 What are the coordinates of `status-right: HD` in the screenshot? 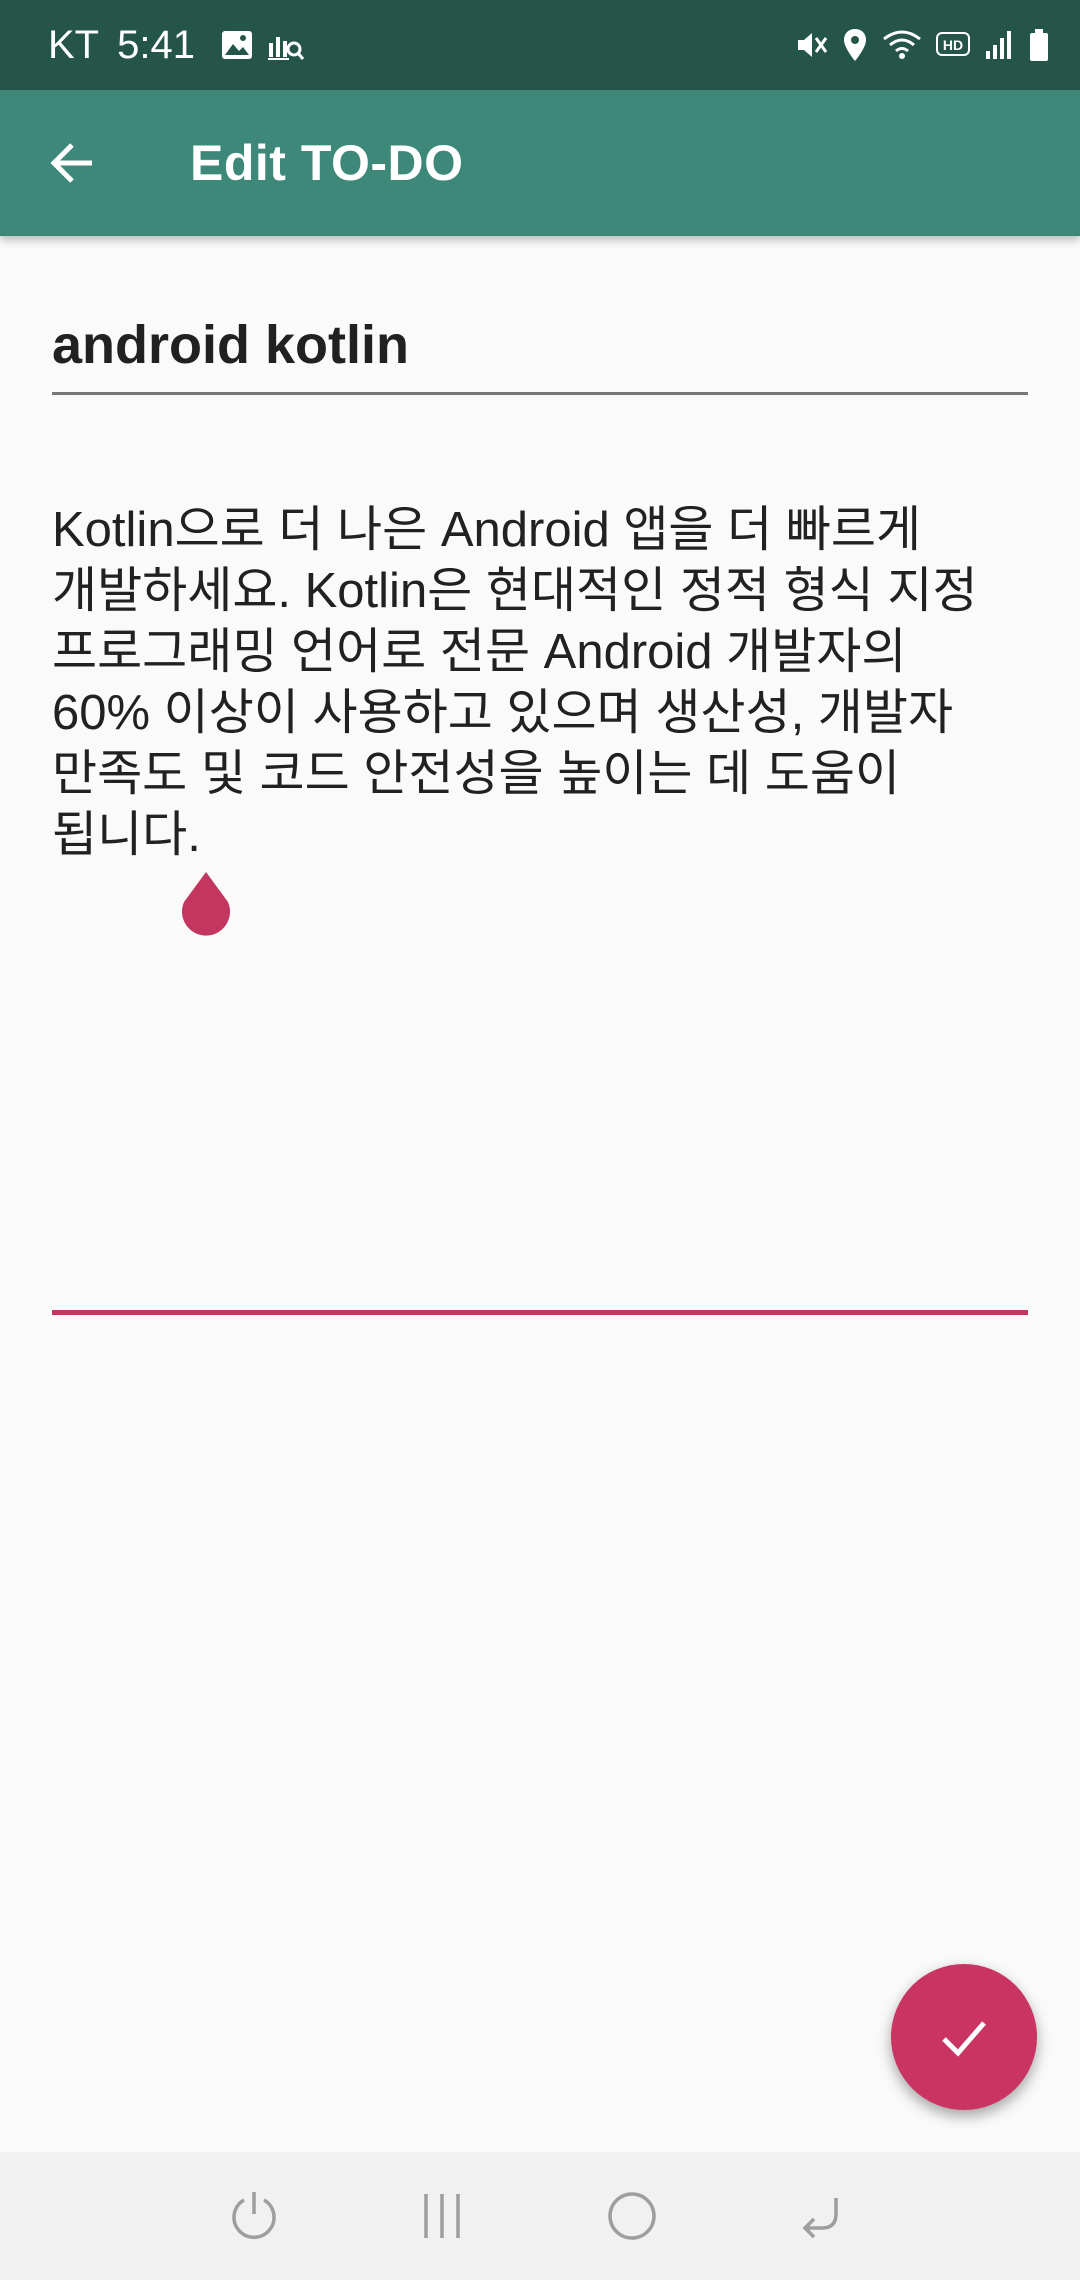 It's located at (915, 45).